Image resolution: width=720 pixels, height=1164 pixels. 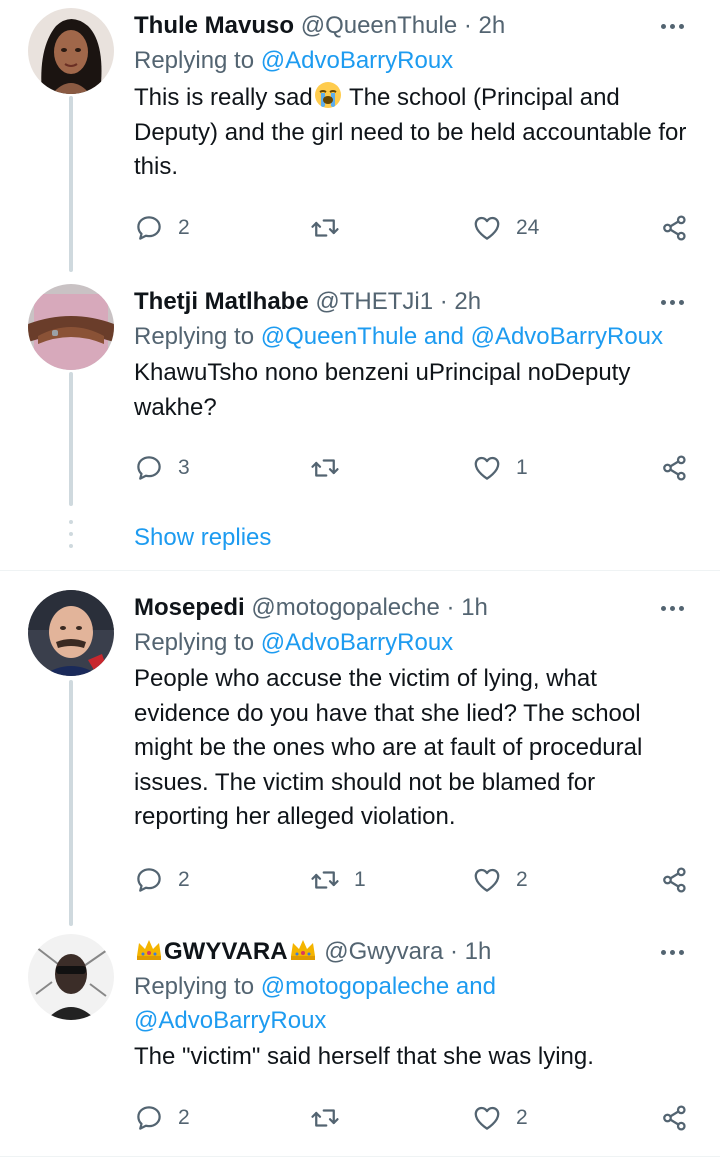 I want to click on tweet-text-start: This is really sad, so click(x=223, y=97).